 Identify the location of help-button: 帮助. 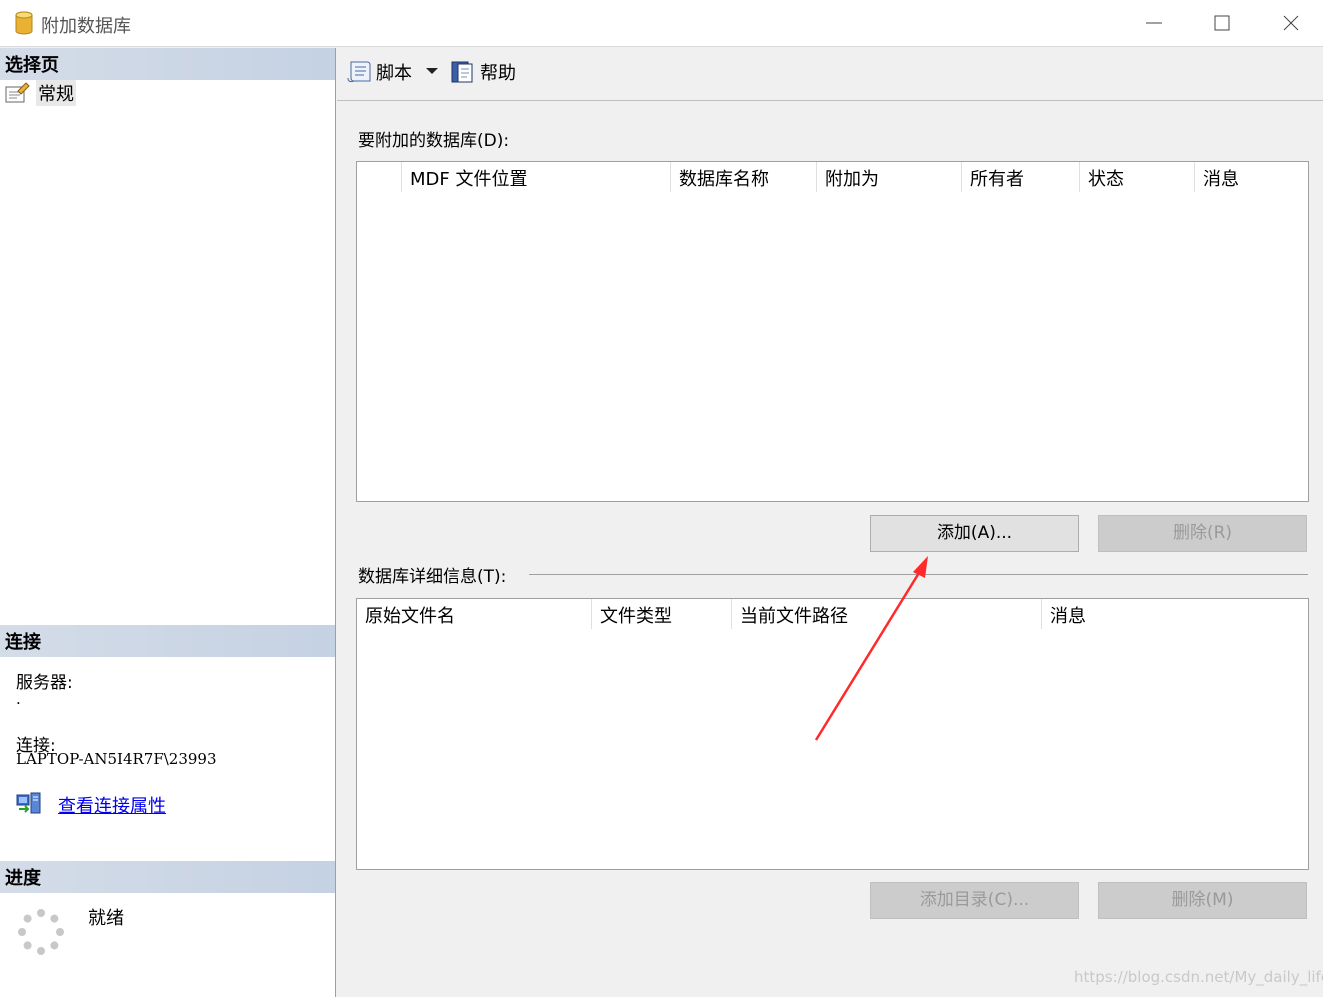
(483, 72).